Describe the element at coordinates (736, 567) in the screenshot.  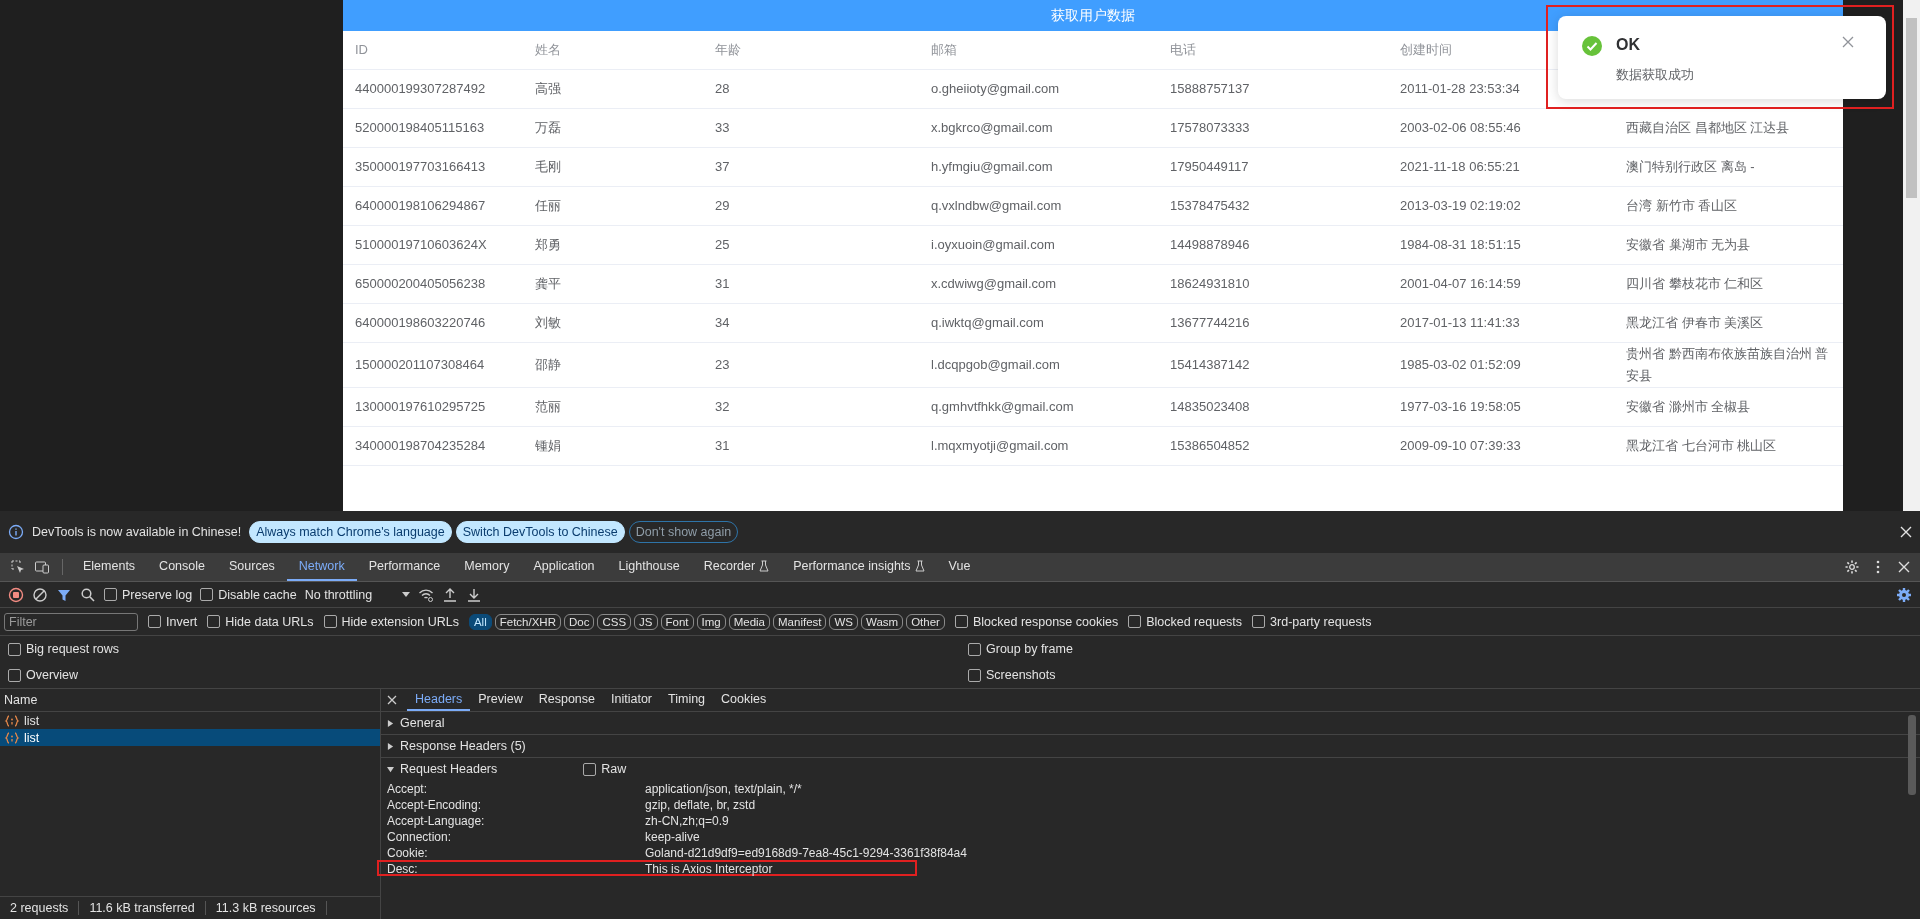
I see `devtools-tab: Recorder` at that location.